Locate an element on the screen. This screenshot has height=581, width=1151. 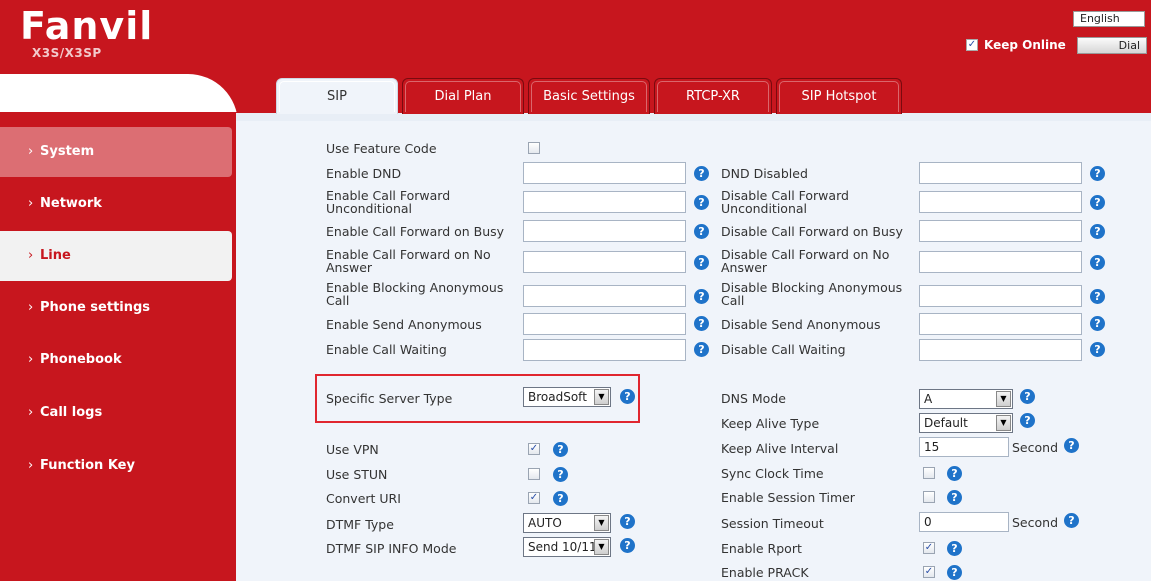
enable-blocking-anonymous-label: Enable Blocking Anonymous Call is located at coordinates (415, 294).